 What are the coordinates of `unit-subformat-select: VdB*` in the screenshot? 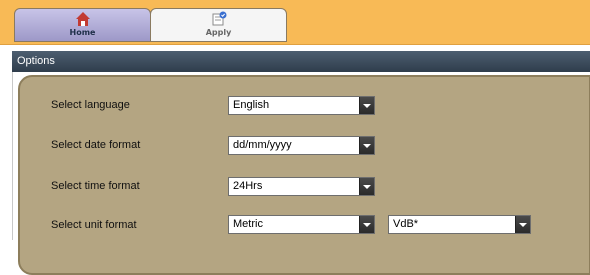 It's located at (459, 224).